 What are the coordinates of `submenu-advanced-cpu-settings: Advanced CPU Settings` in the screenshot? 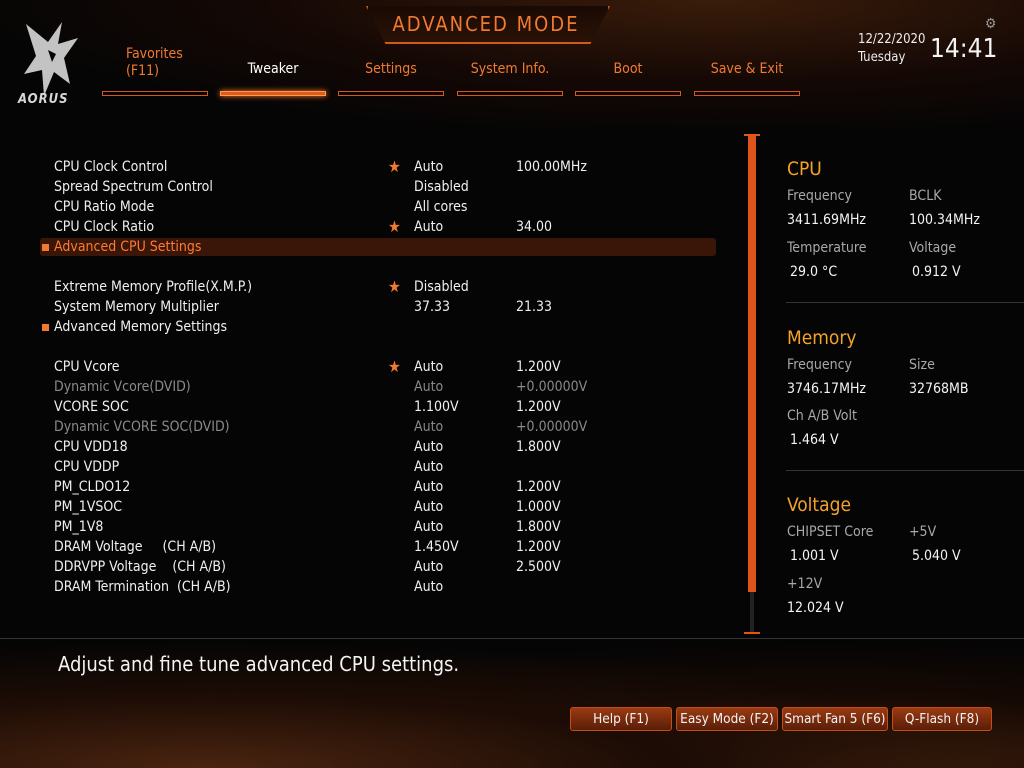 It's located at (370, 247).